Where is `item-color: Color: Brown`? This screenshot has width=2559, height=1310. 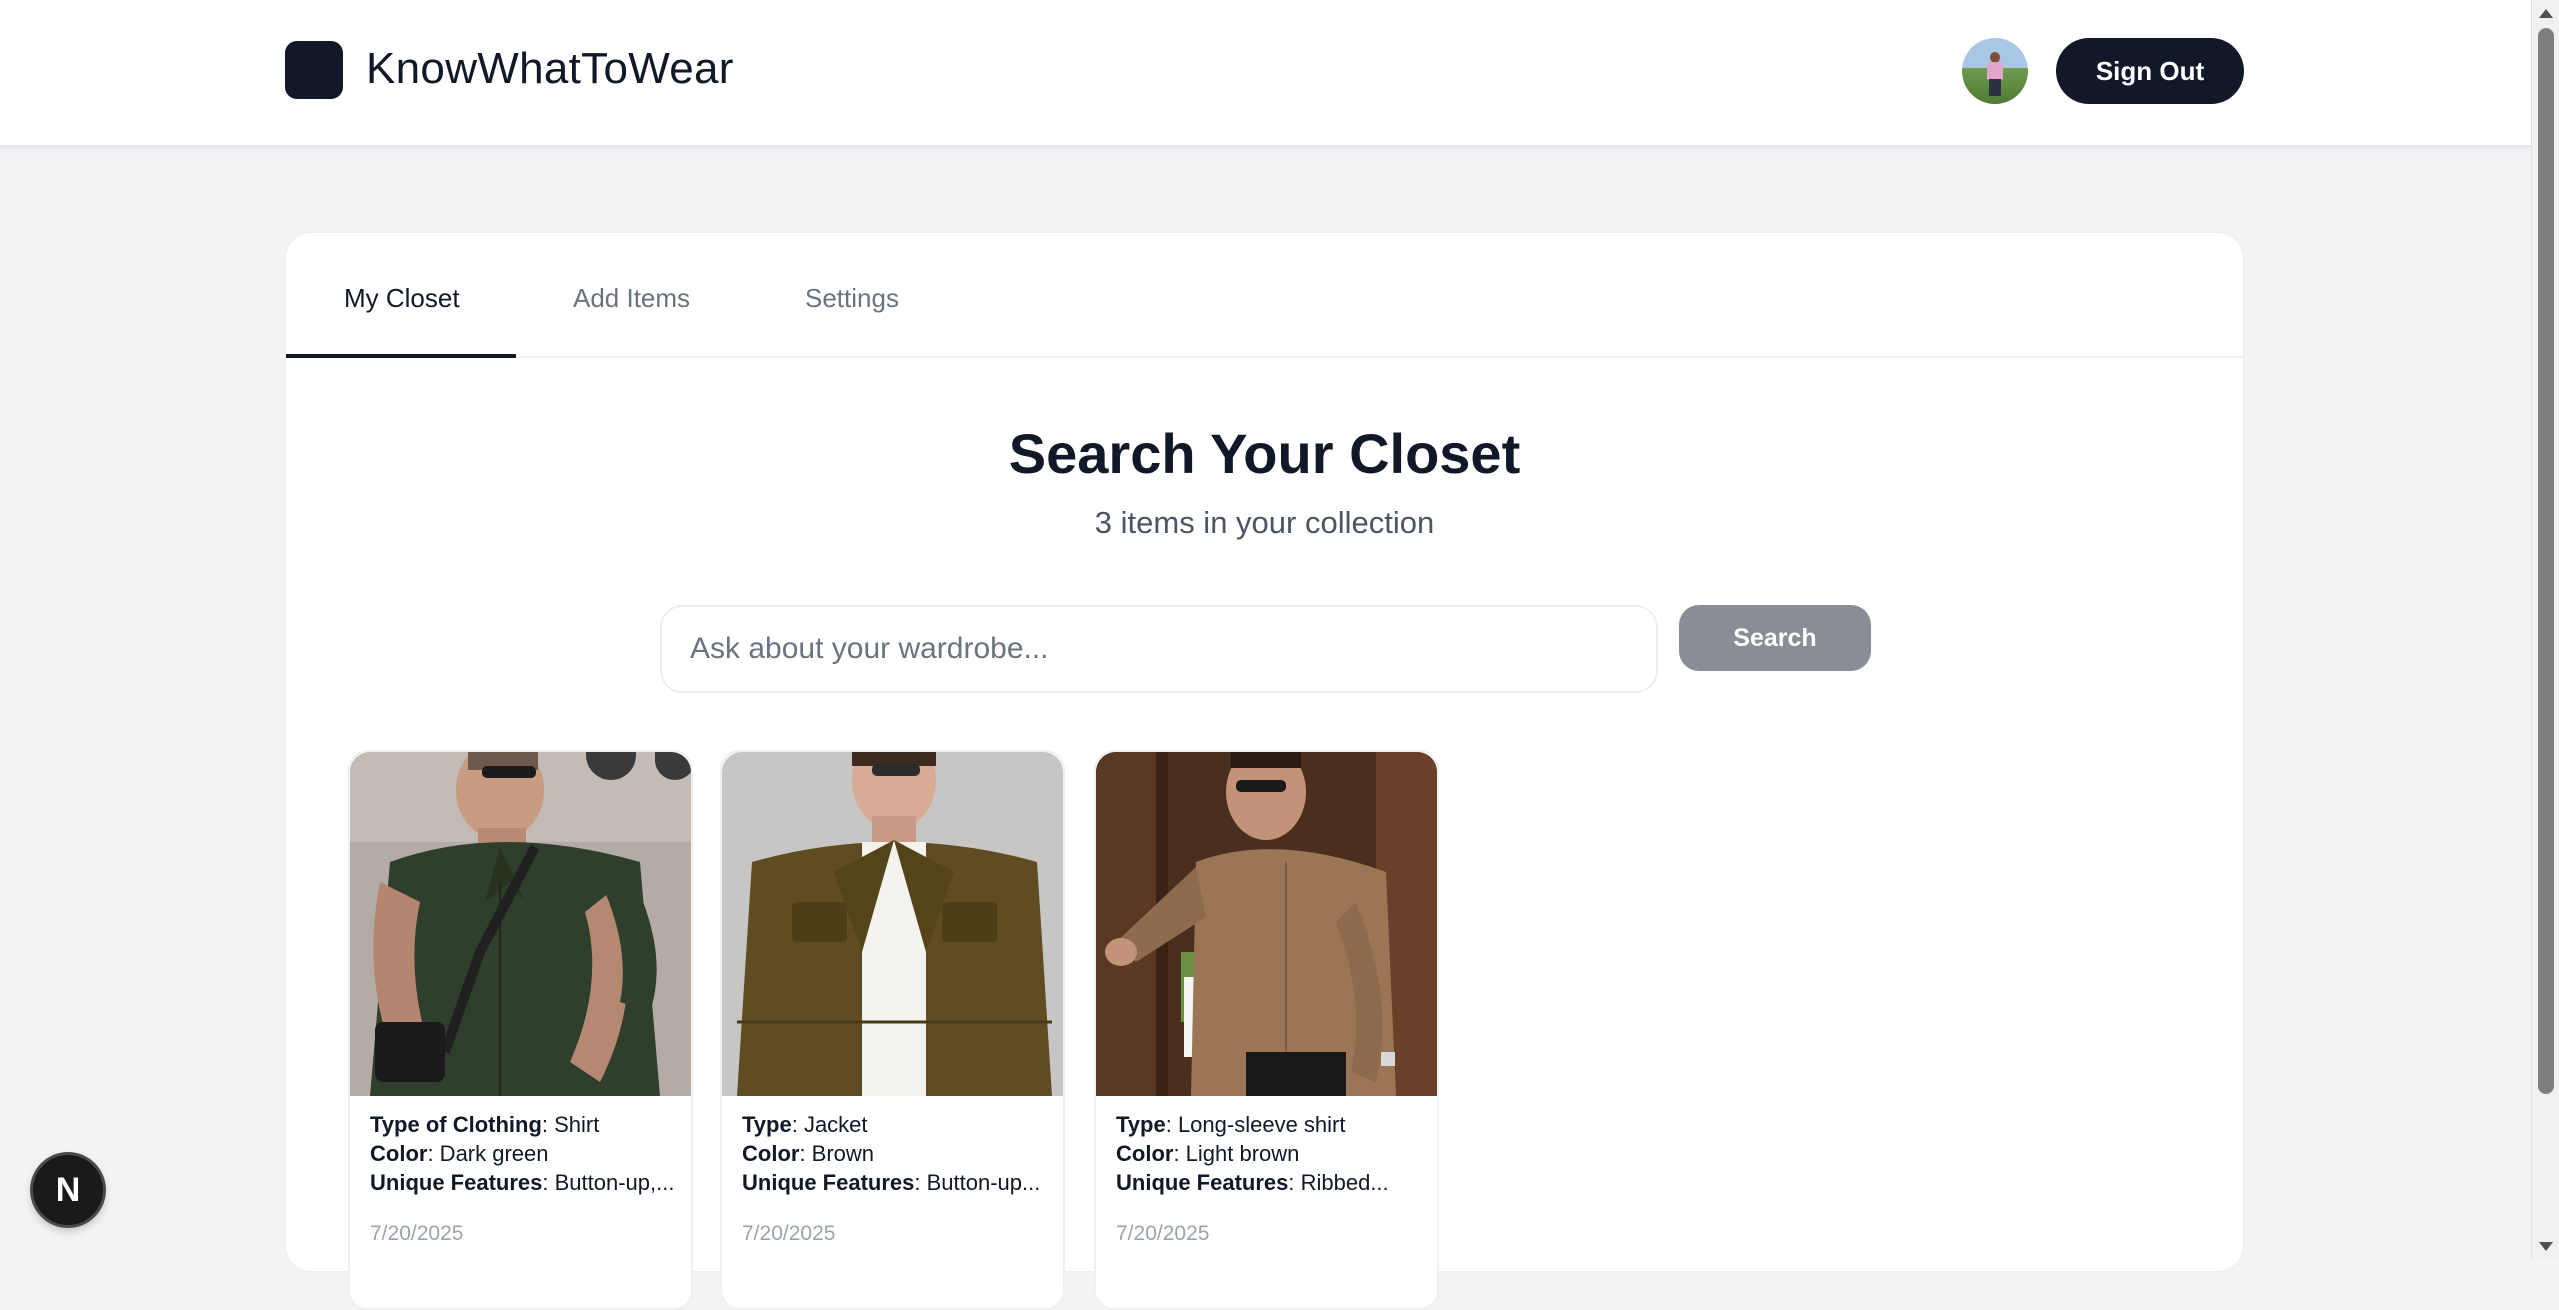 item-color: Color: Brown is located at coordinates (808, 1153).